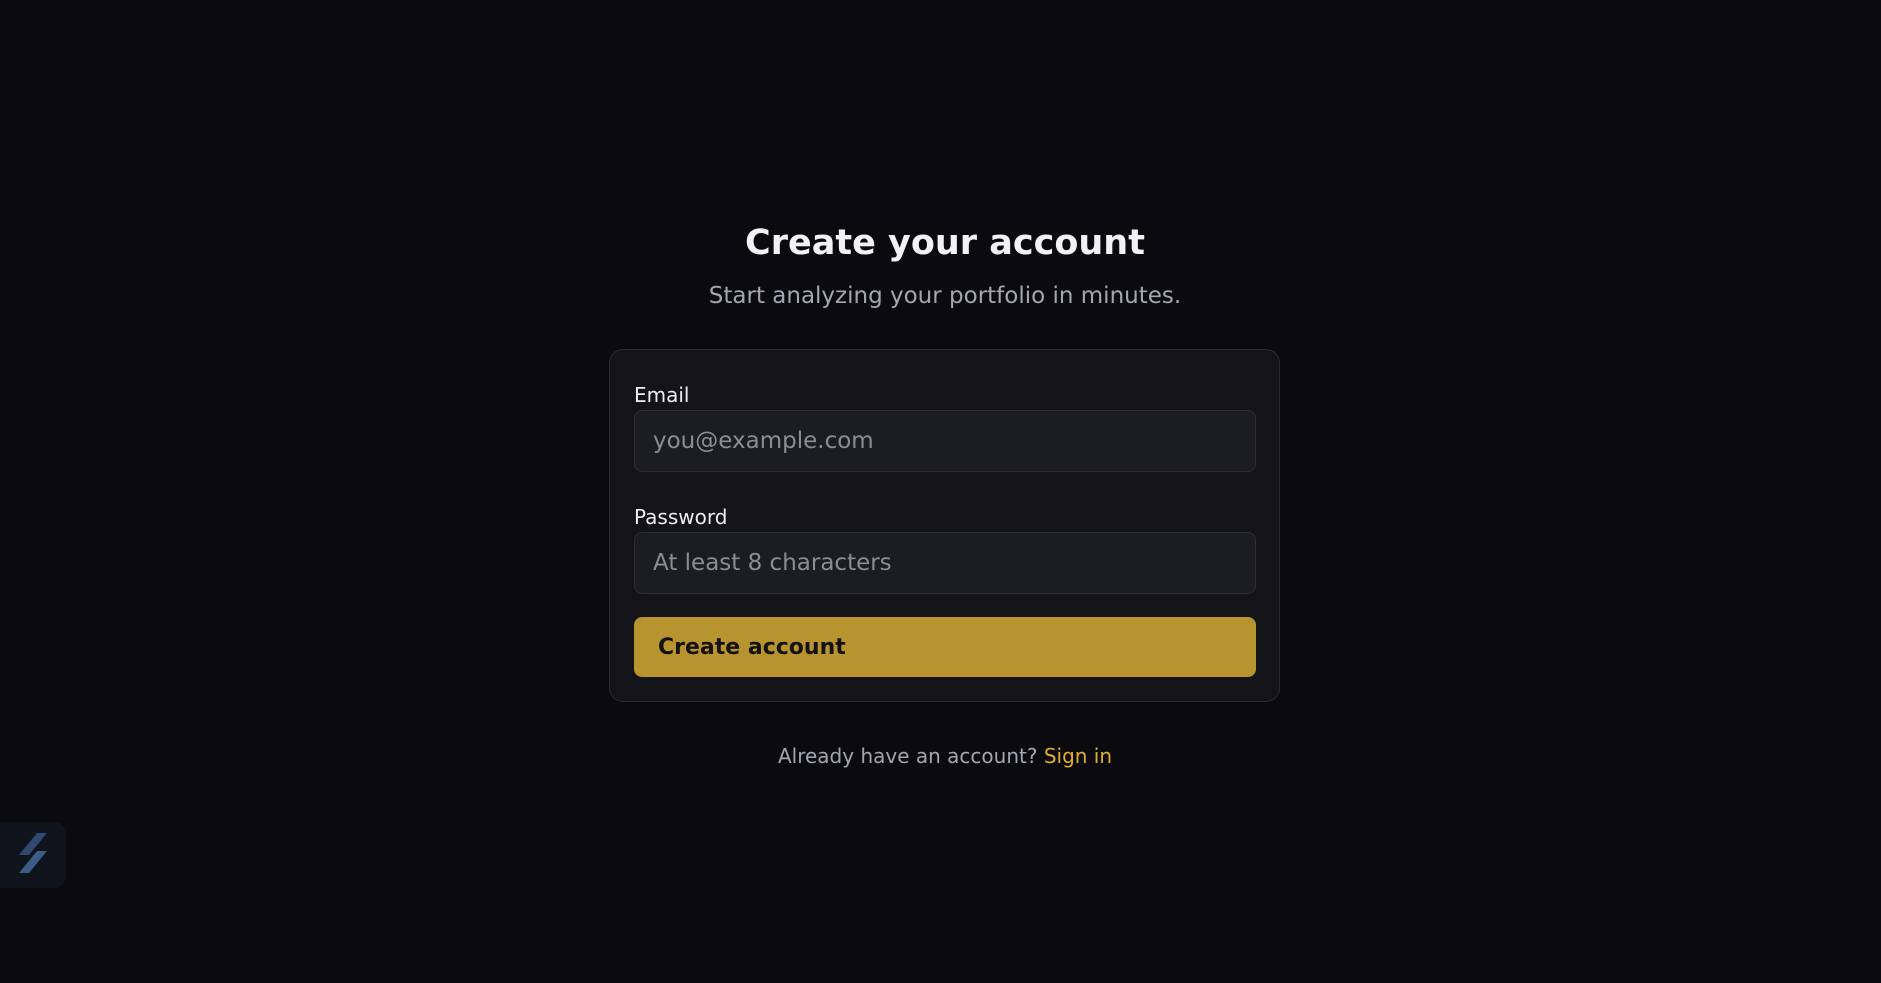 The image size is (1881, 983). Describe the element at coordinates (945, 563) in the screenshot. I see `password-field` at that location.